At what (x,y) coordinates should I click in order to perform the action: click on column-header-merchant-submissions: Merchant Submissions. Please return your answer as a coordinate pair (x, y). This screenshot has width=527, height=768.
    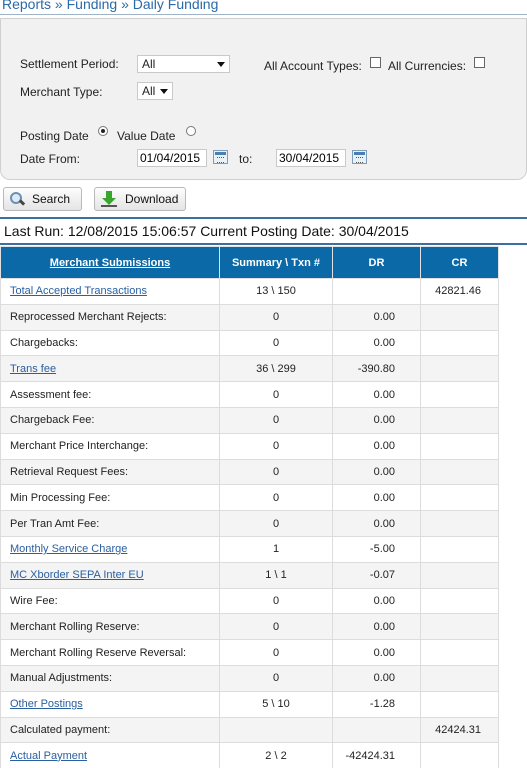
    Looking at the image, I should click on (110, 262).